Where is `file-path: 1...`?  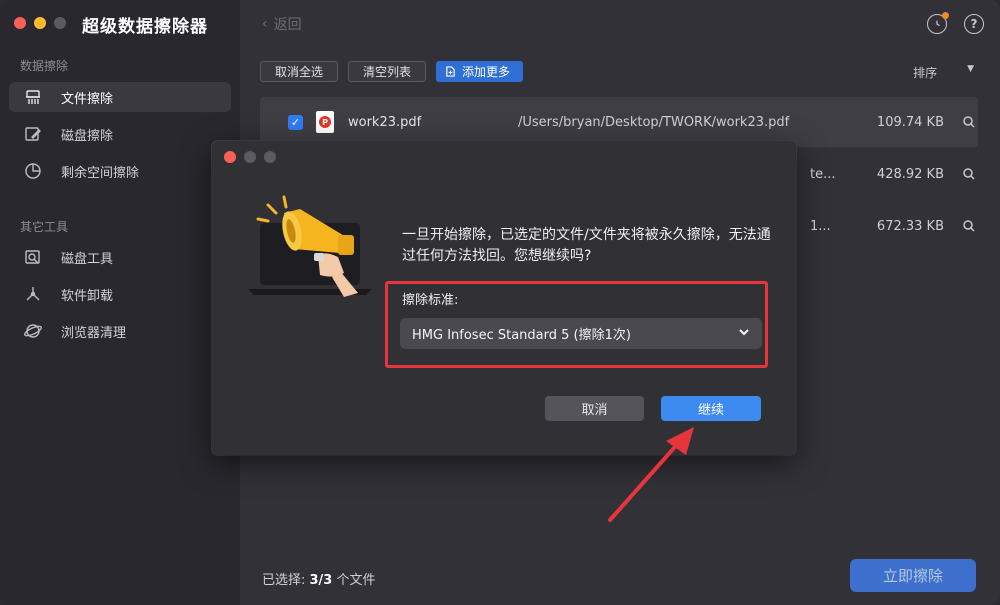
file-path: 1... is located at coordinates (820, 226).